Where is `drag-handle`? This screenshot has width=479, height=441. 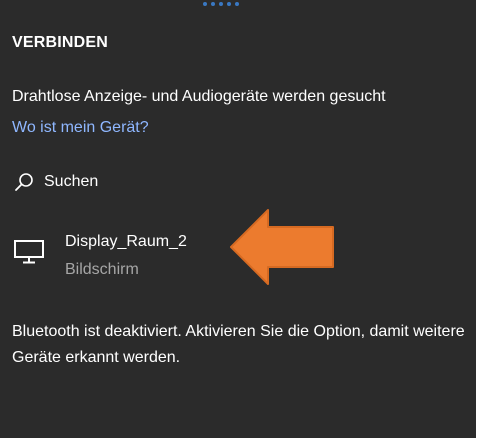 drag-handle is located at coordinates (221, 4).